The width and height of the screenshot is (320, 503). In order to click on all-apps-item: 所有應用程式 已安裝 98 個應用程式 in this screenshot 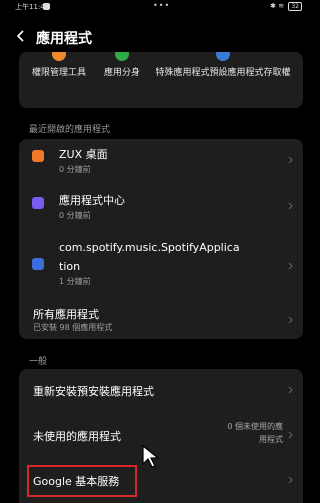, I will do `click(161, 318)`.